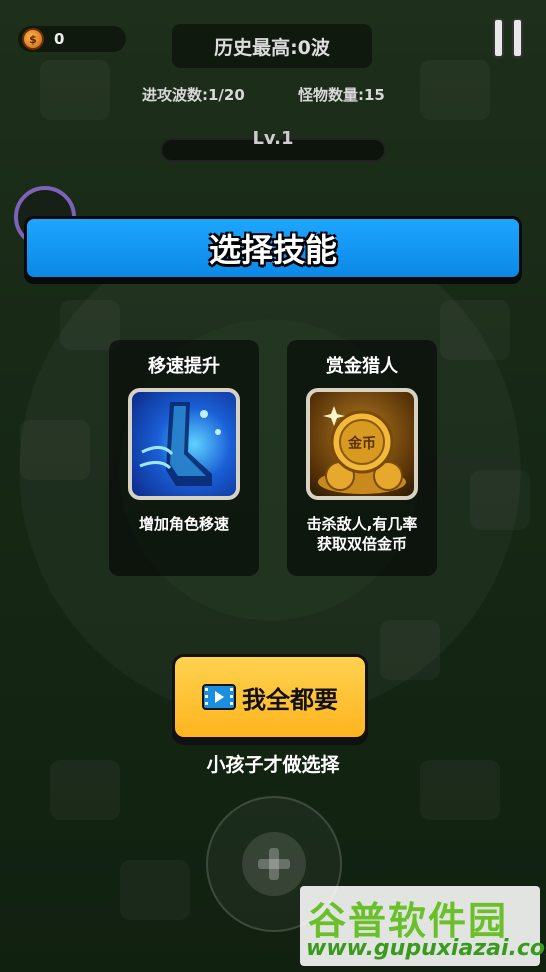 The image size is (546, 972). I want to click on speed-boot-icon, so click(184, 444).